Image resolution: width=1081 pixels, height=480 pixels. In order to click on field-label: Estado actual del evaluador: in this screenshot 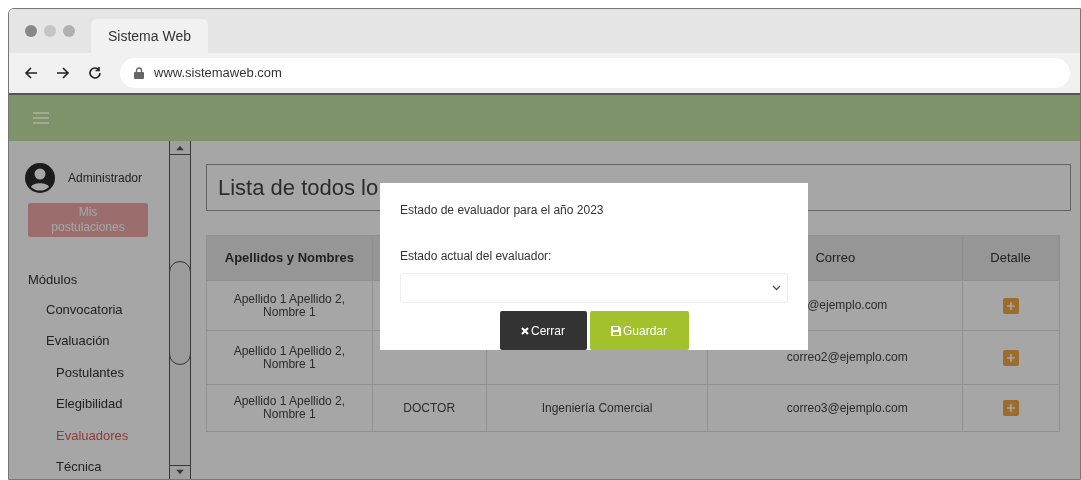, I will do `click(476, 256)`.